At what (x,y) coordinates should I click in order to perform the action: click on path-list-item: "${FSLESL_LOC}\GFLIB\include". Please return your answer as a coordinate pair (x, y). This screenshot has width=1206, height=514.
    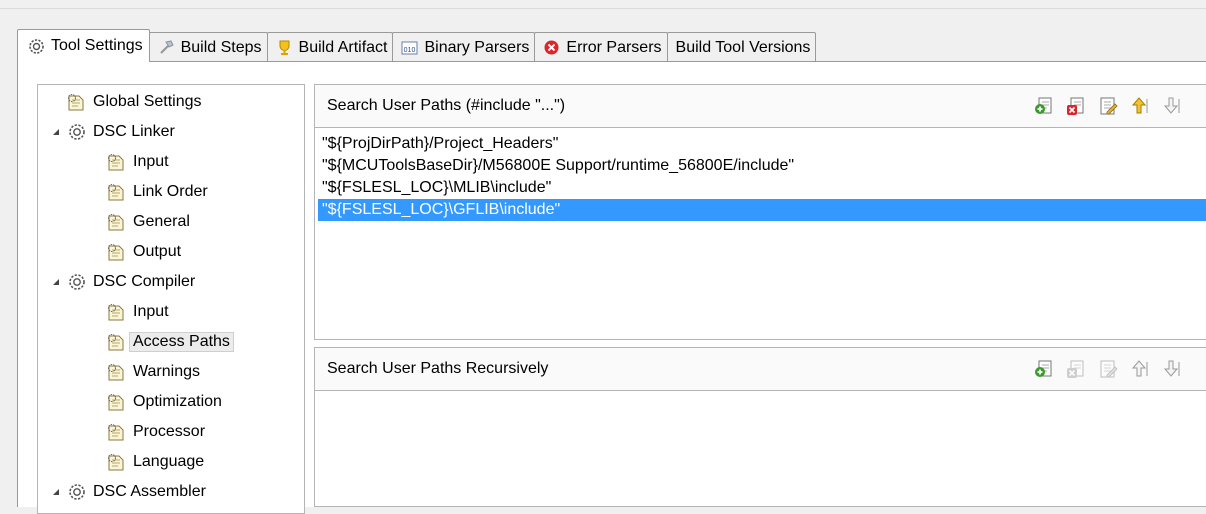
    Looking at the image, I should click on (762, 210).